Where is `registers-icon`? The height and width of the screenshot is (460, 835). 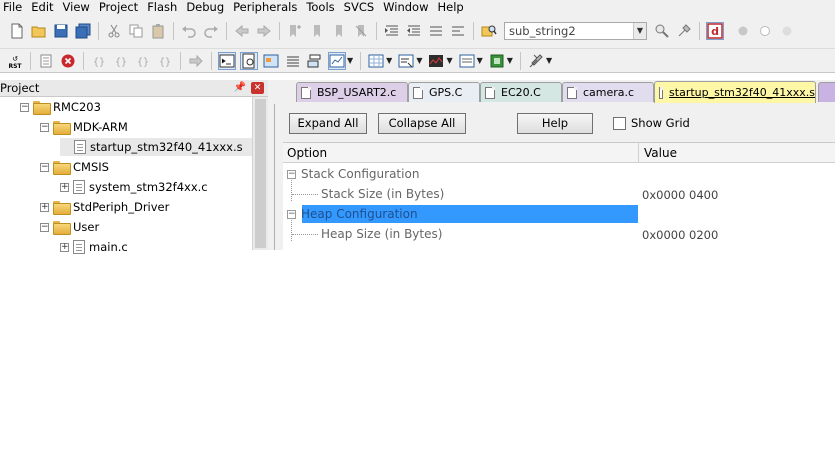
registers-icon is located at coordinates (293, 61).